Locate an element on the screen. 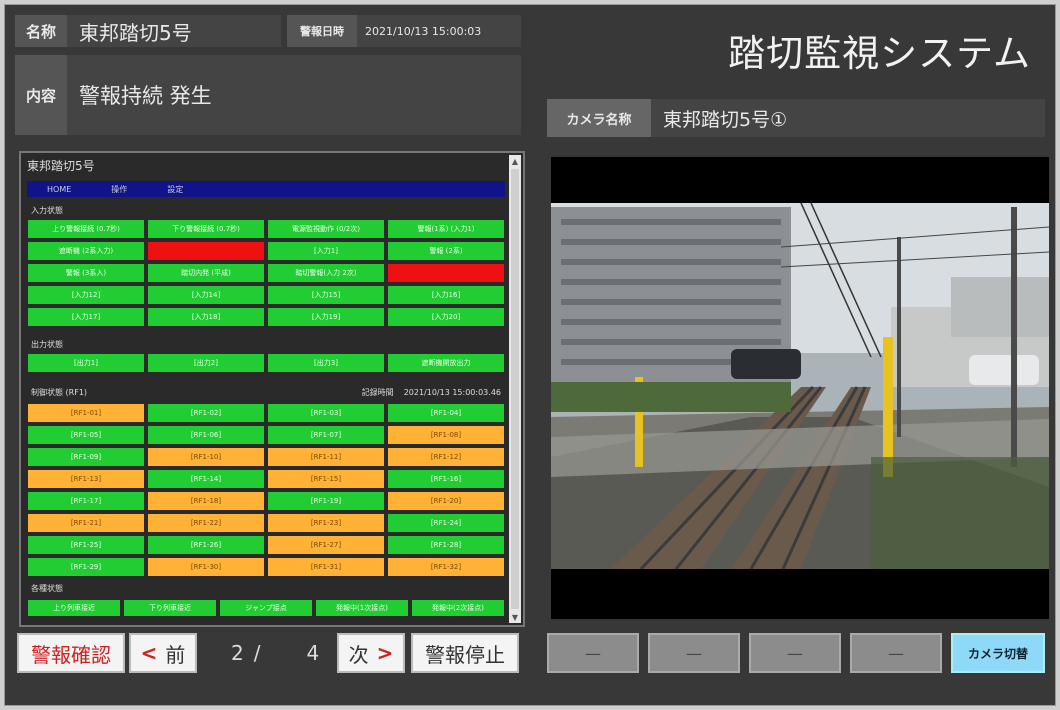  section-header: 各種状態 is located at coordinates (266, 588).